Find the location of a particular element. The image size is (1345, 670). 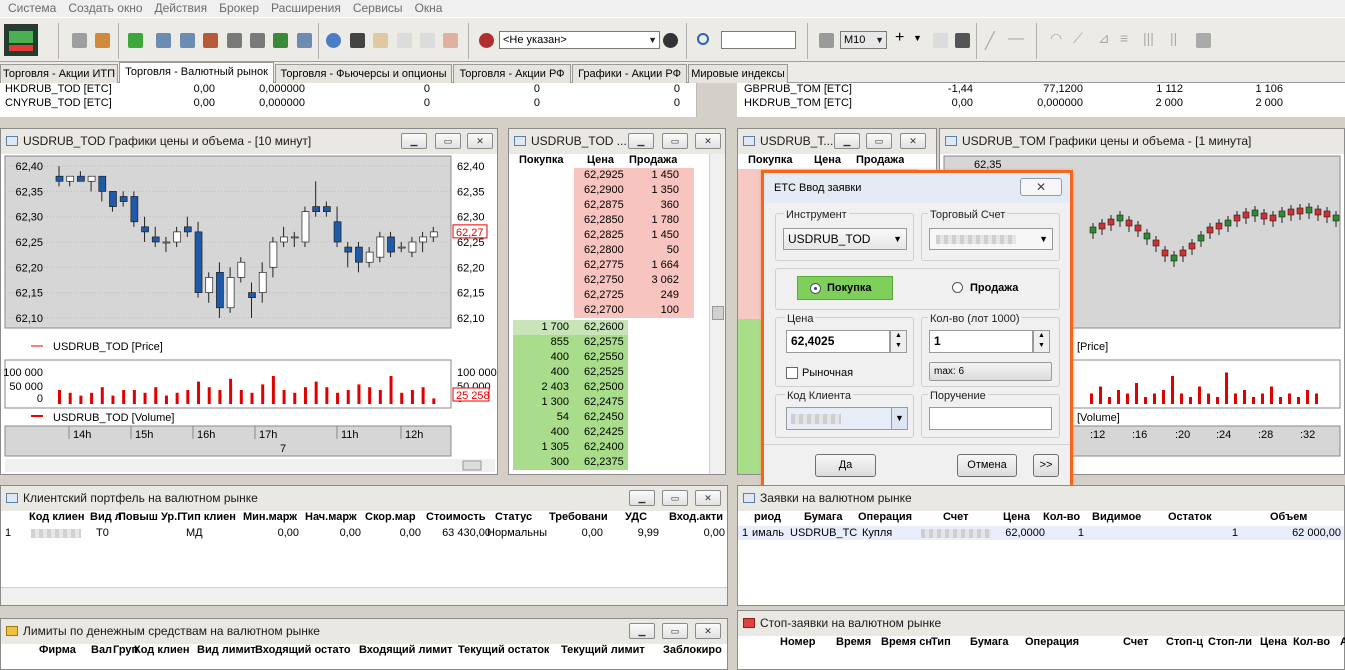

keys-icon is located at coordinates (102, 40).